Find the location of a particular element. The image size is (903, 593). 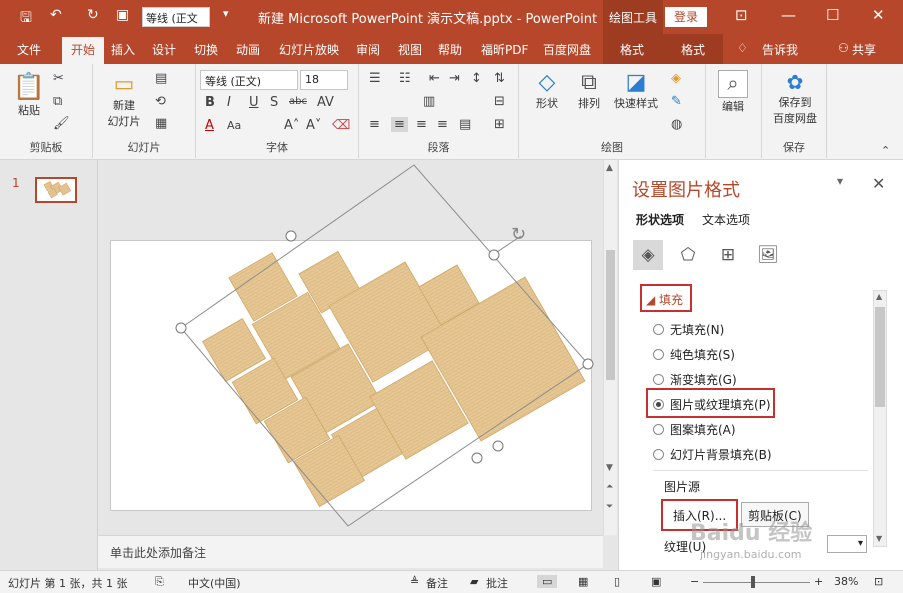

size-properties-icon: ⊞ is located at coordinates (728, 255).